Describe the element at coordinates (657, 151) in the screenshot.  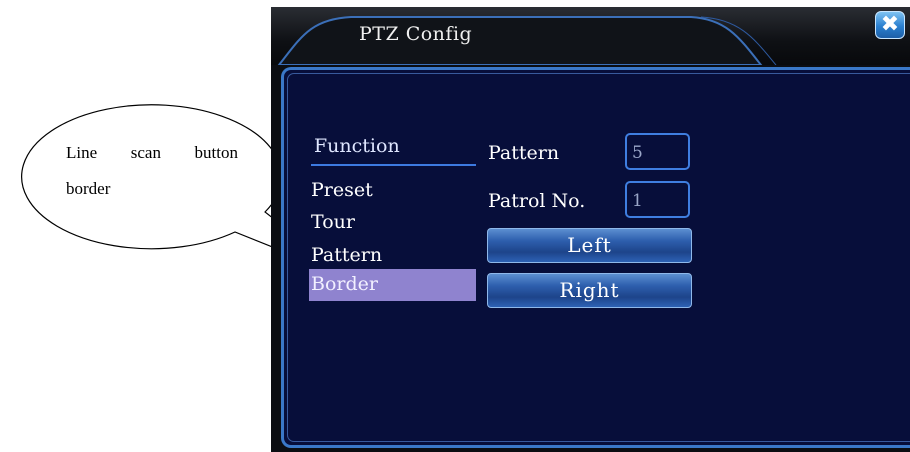
I see `pattern-input: 5` at that location.